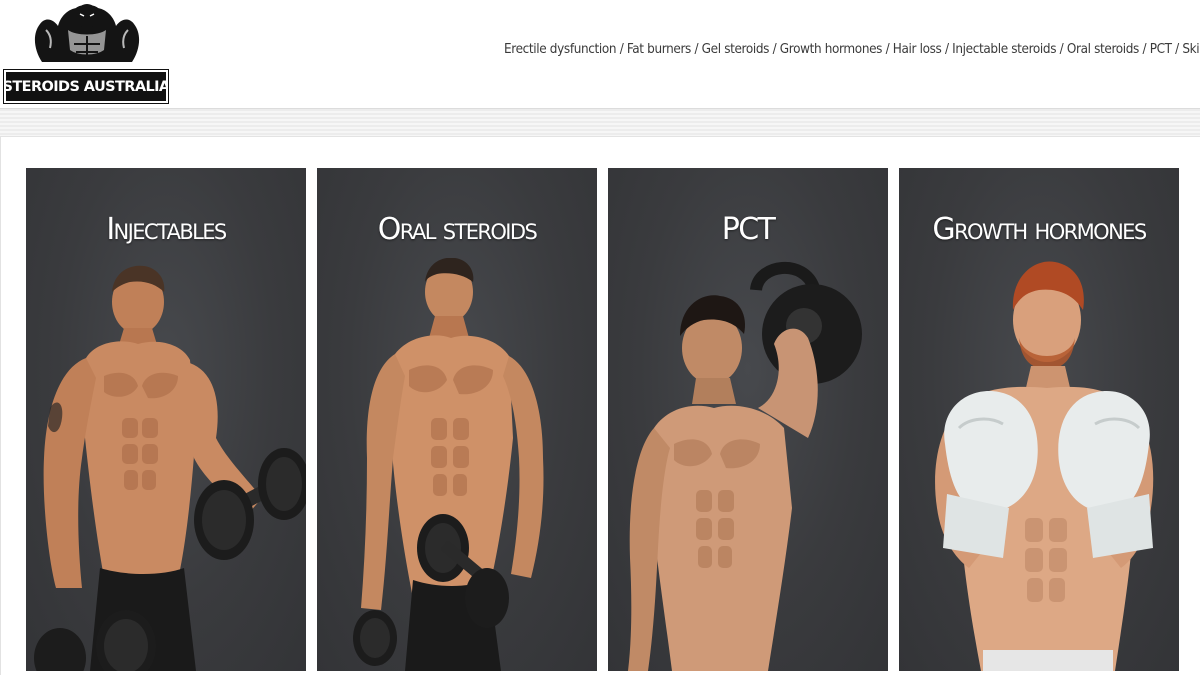  I want to click on nav-item-erectile-dysfunction: Erectile dysfunction, so click(560, 49).